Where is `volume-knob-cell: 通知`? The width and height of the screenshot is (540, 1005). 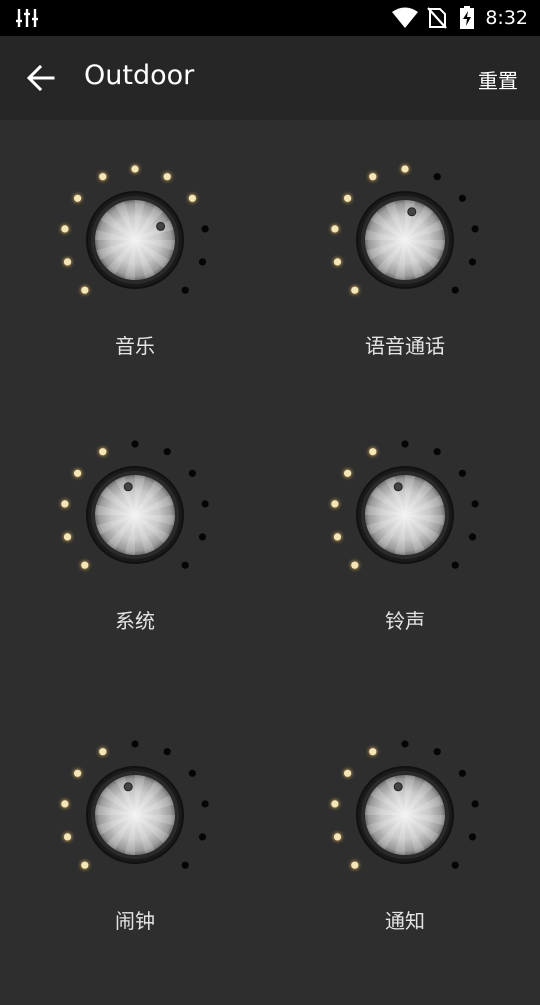 volume-knob-cell: 通知 is located at coordinates (405, 860).